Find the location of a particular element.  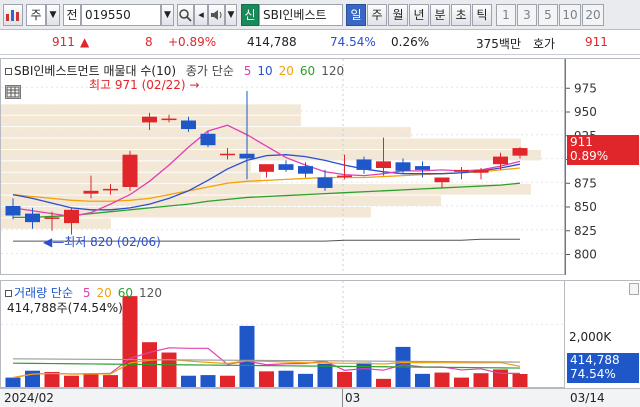

interval-button-0: 1 is located at coordinates (506, 15).